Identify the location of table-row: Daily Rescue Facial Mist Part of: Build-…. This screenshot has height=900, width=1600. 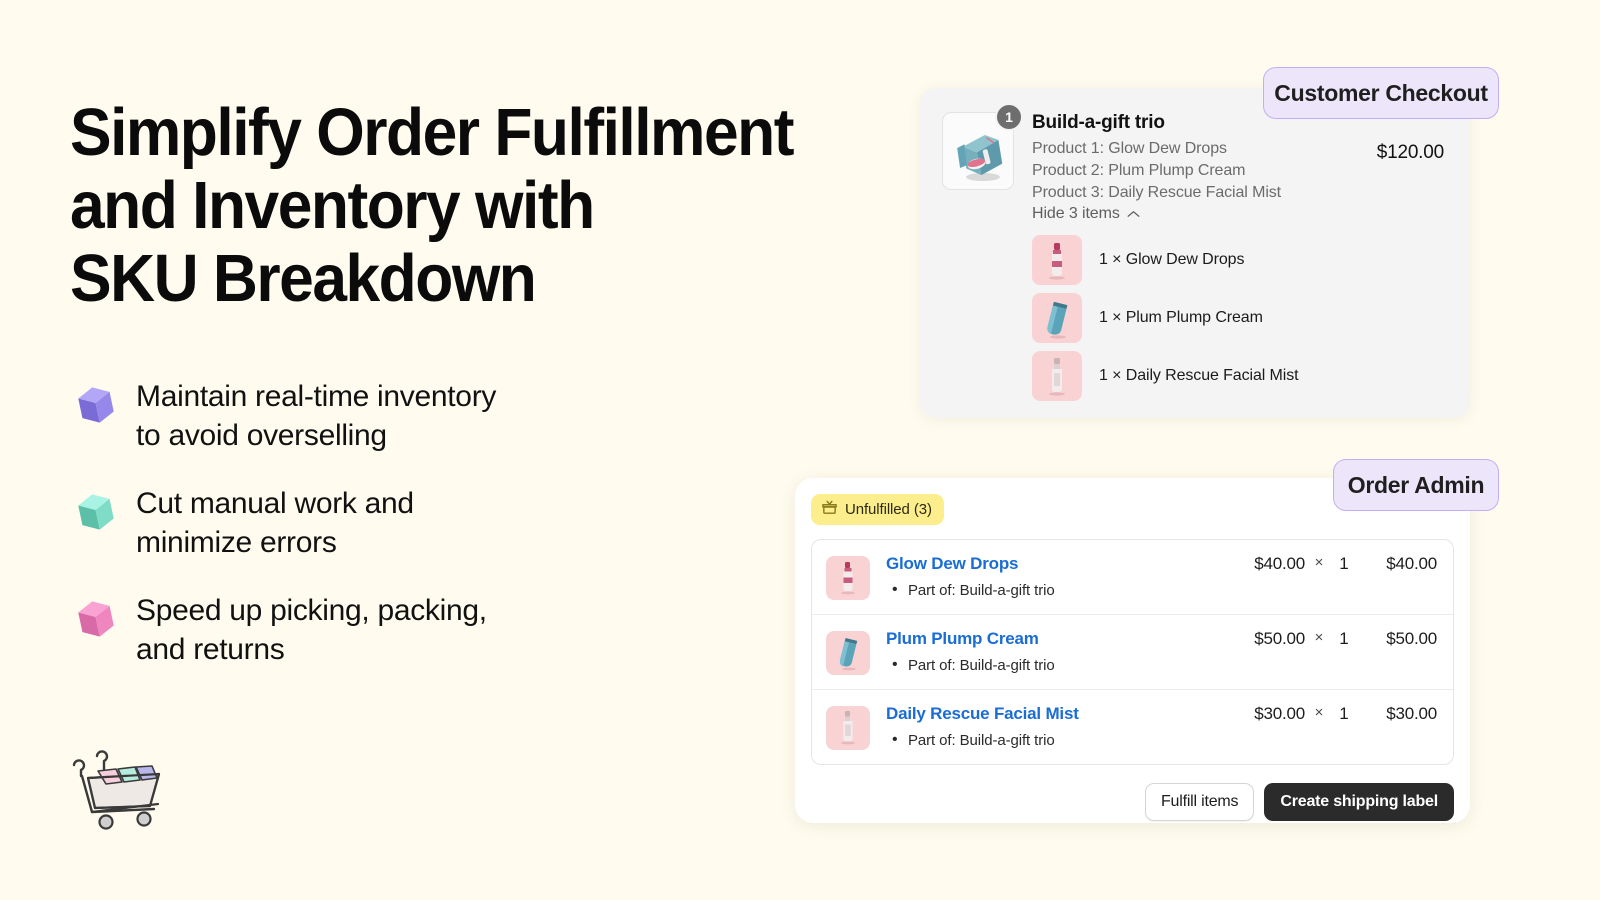
(1132, 727).